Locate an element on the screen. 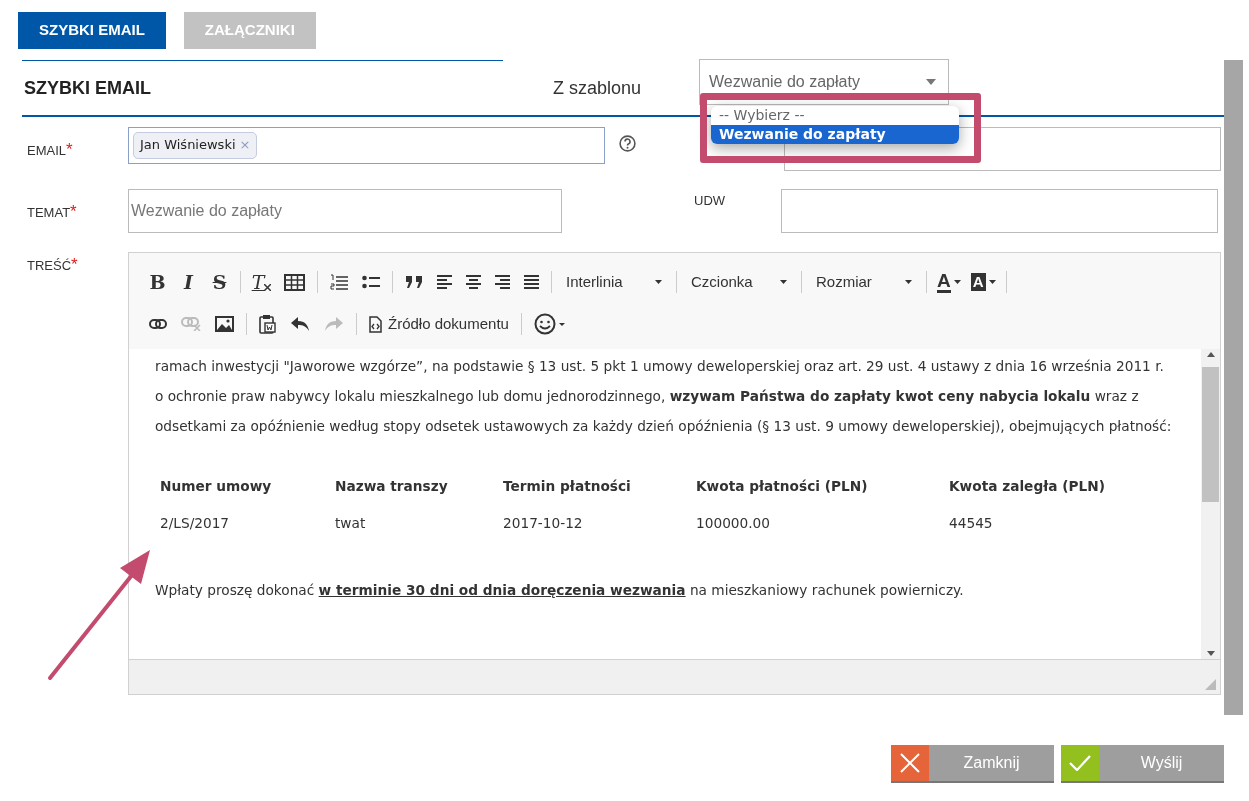 Image resolution: width=1249 pixels, height=801 pixels. recipient-chip: Jan Wiśniewski × is located at coordinates (195, 145).